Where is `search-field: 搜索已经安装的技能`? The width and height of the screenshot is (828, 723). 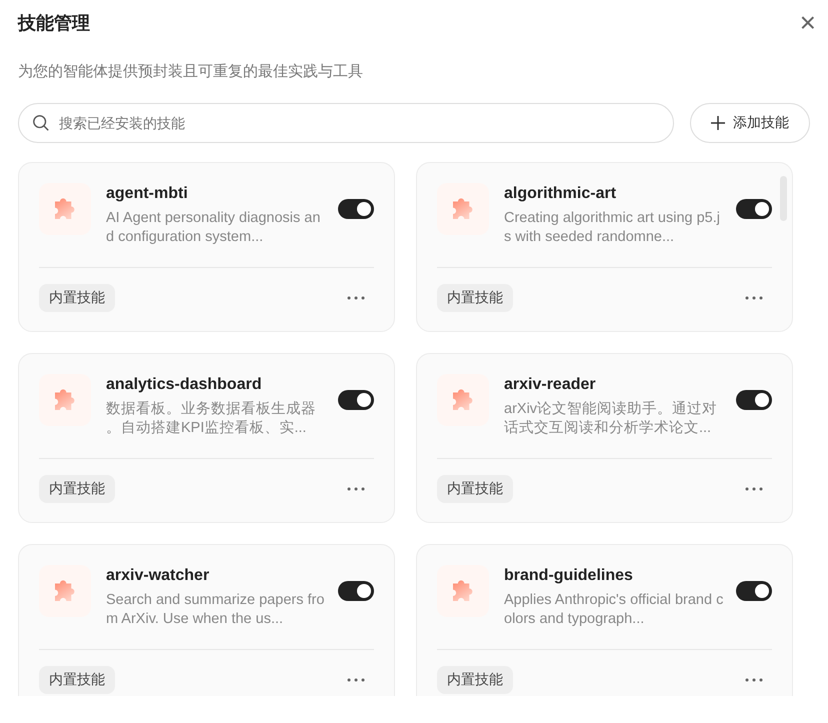 search-field: 搜索已经安装的技能 is located at coordinates (346, 123).